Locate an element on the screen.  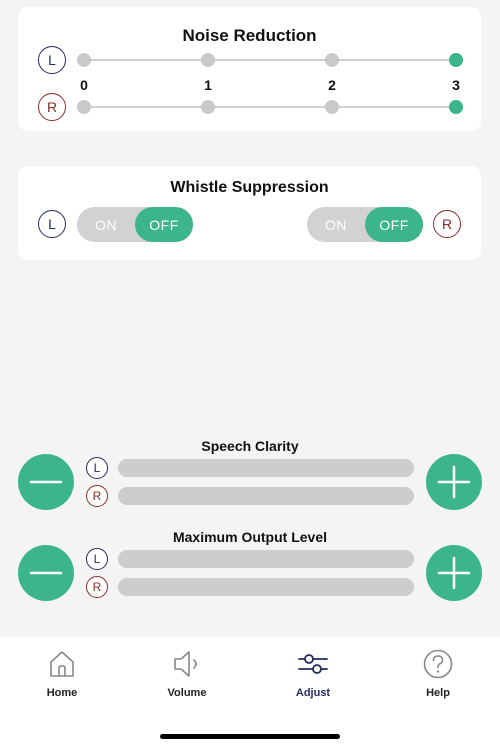
tab-adjust: Adjust is located at coordinates (313, 674).